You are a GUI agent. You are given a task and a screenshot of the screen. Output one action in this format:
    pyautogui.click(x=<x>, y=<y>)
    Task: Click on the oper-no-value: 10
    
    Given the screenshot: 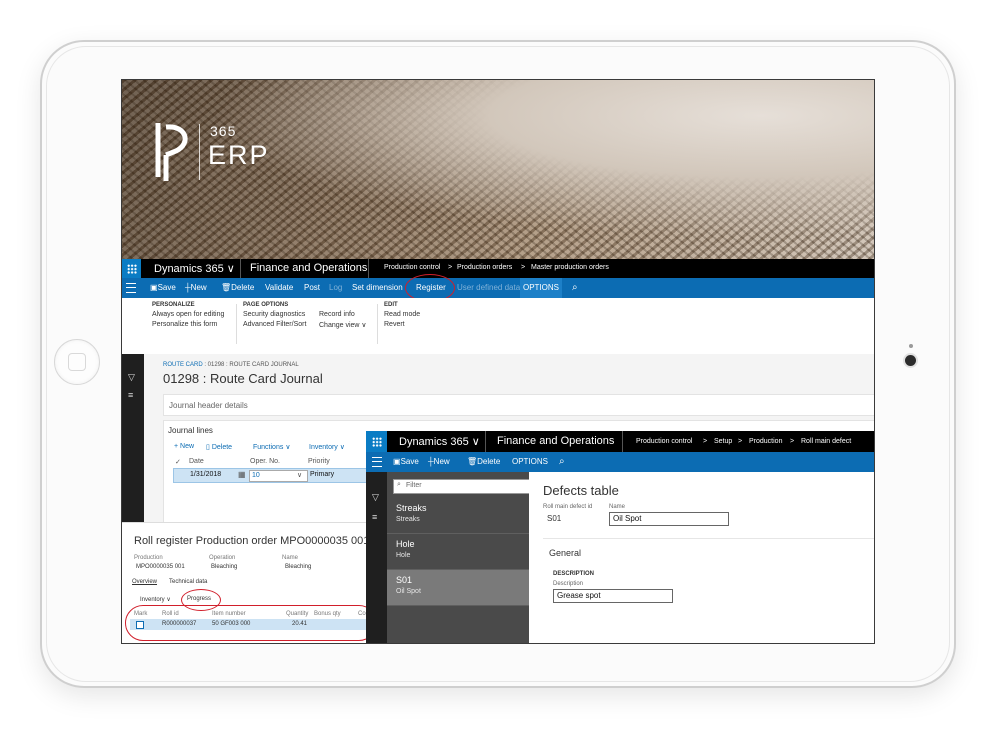 What is the action you would take?
    pyautogui.click(x=256, y=475)
    